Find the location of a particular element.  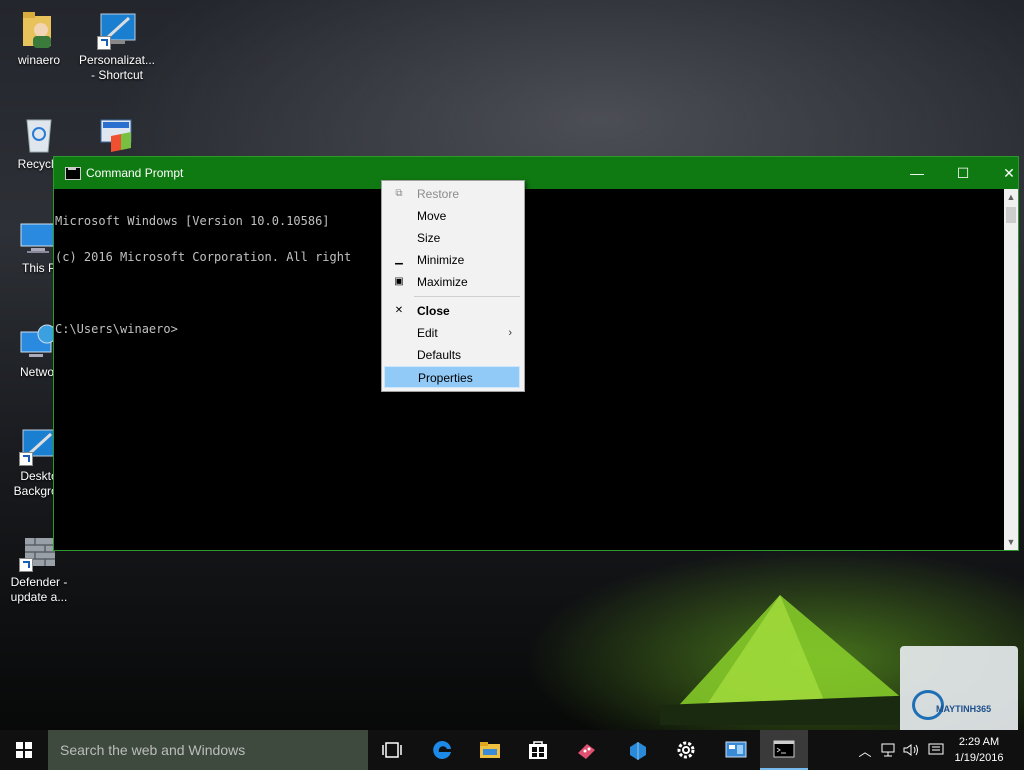

taskbar-command-prompt is located at coordinates (784, 750).